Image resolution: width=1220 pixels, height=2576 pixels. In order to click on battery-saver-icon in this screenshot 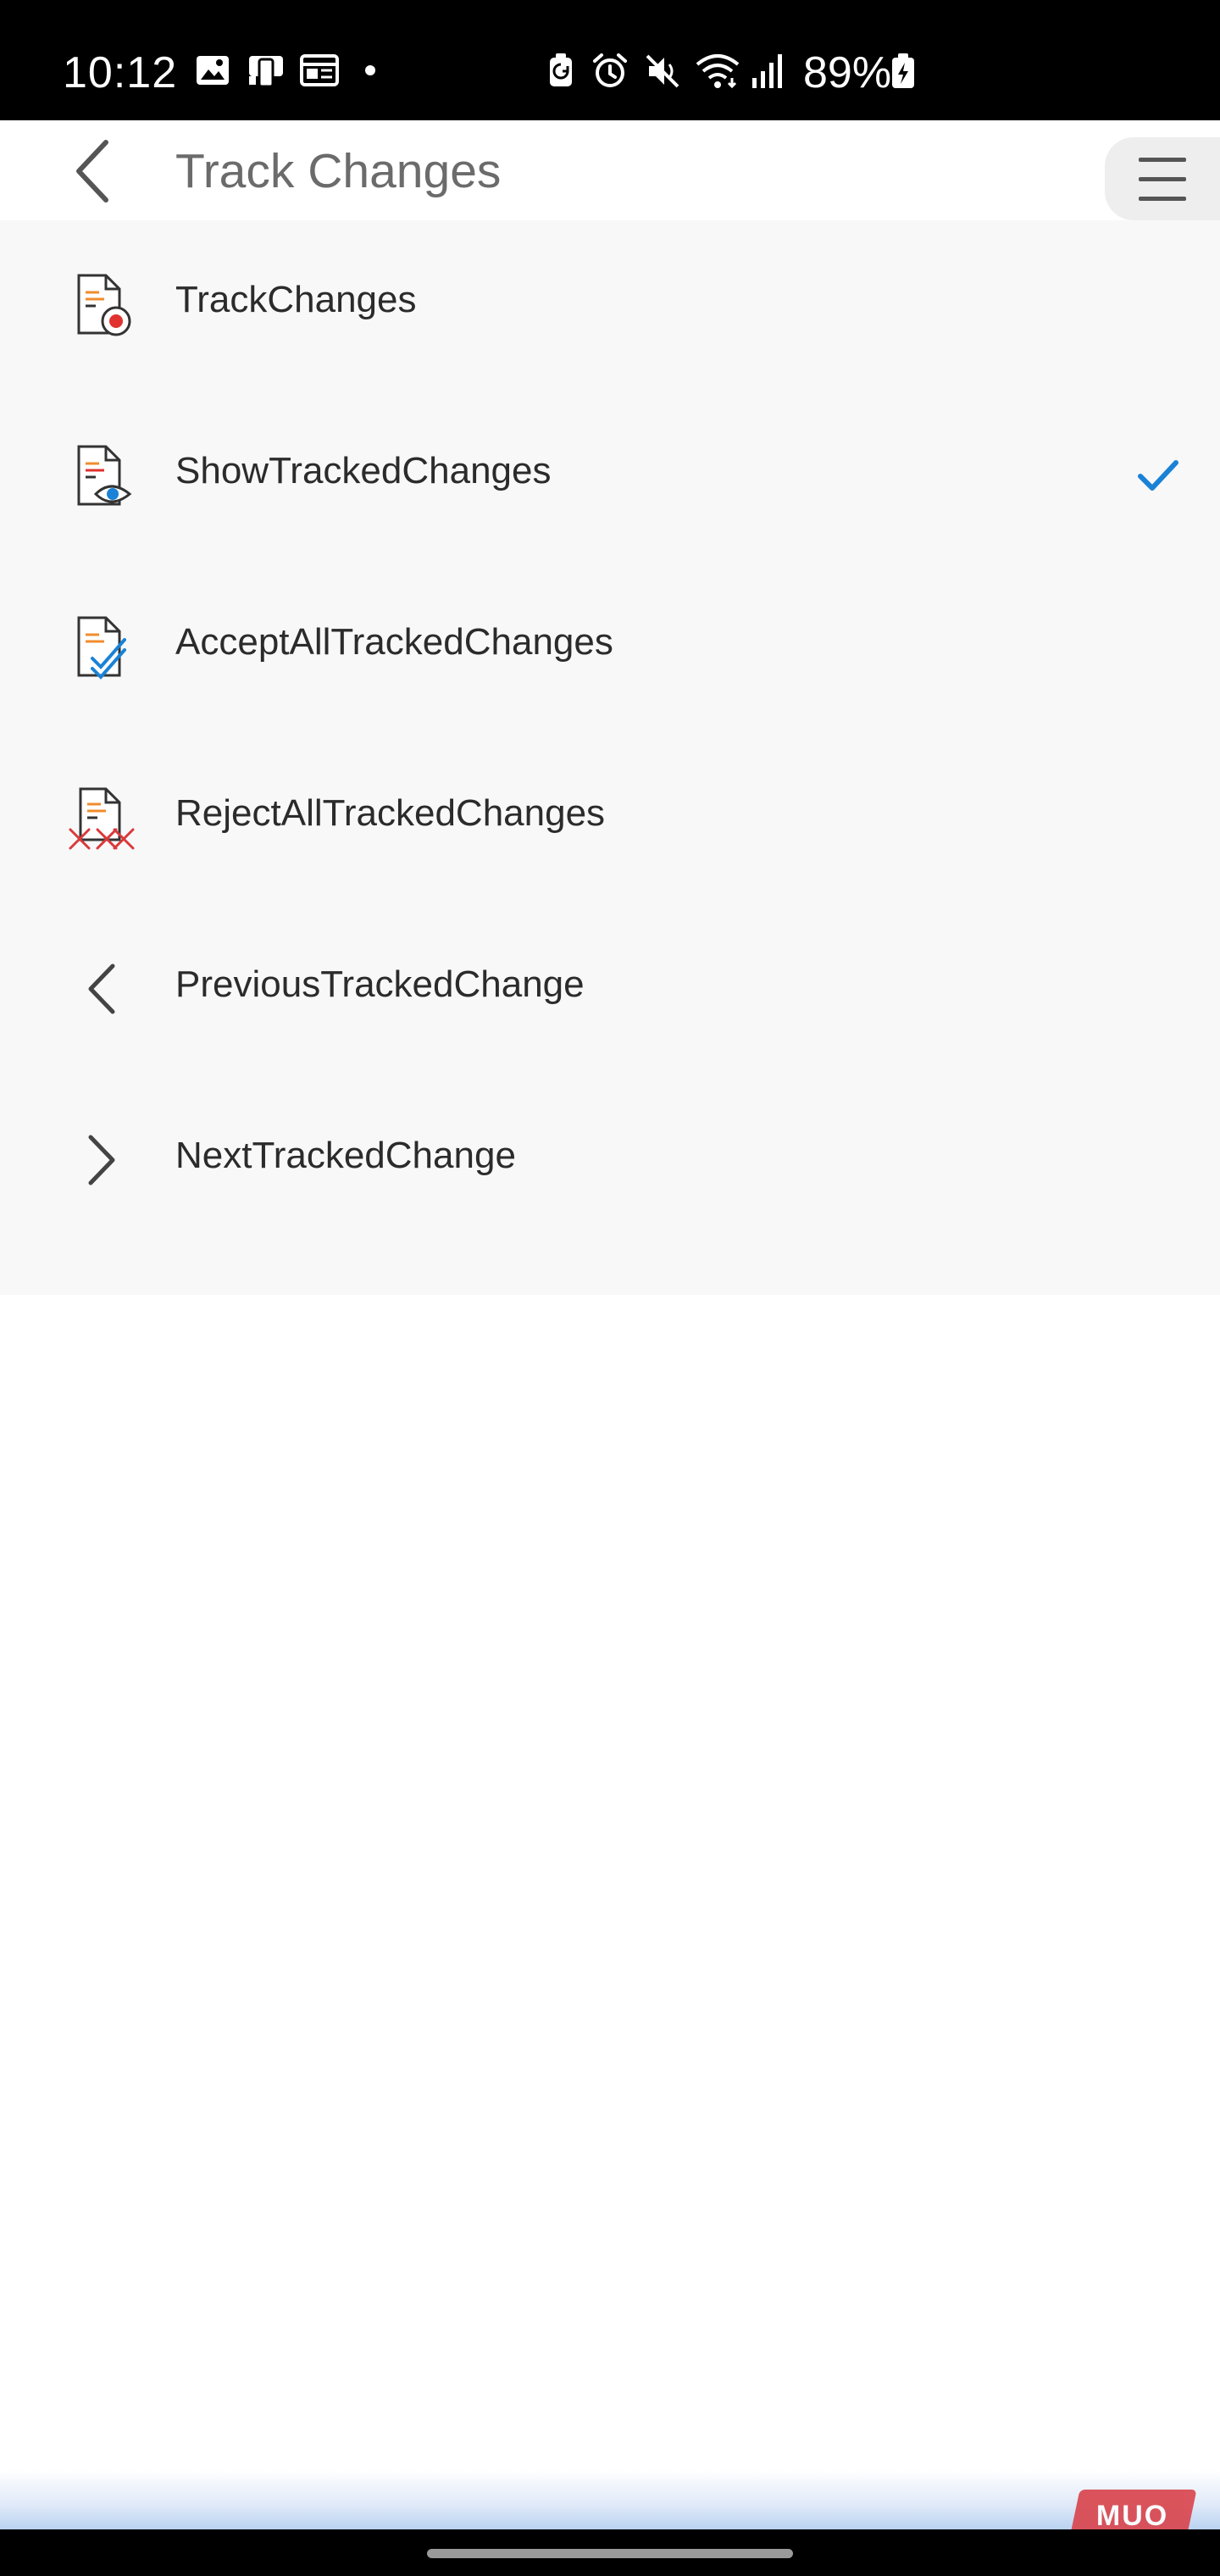, I will do `click(561, 69)`.